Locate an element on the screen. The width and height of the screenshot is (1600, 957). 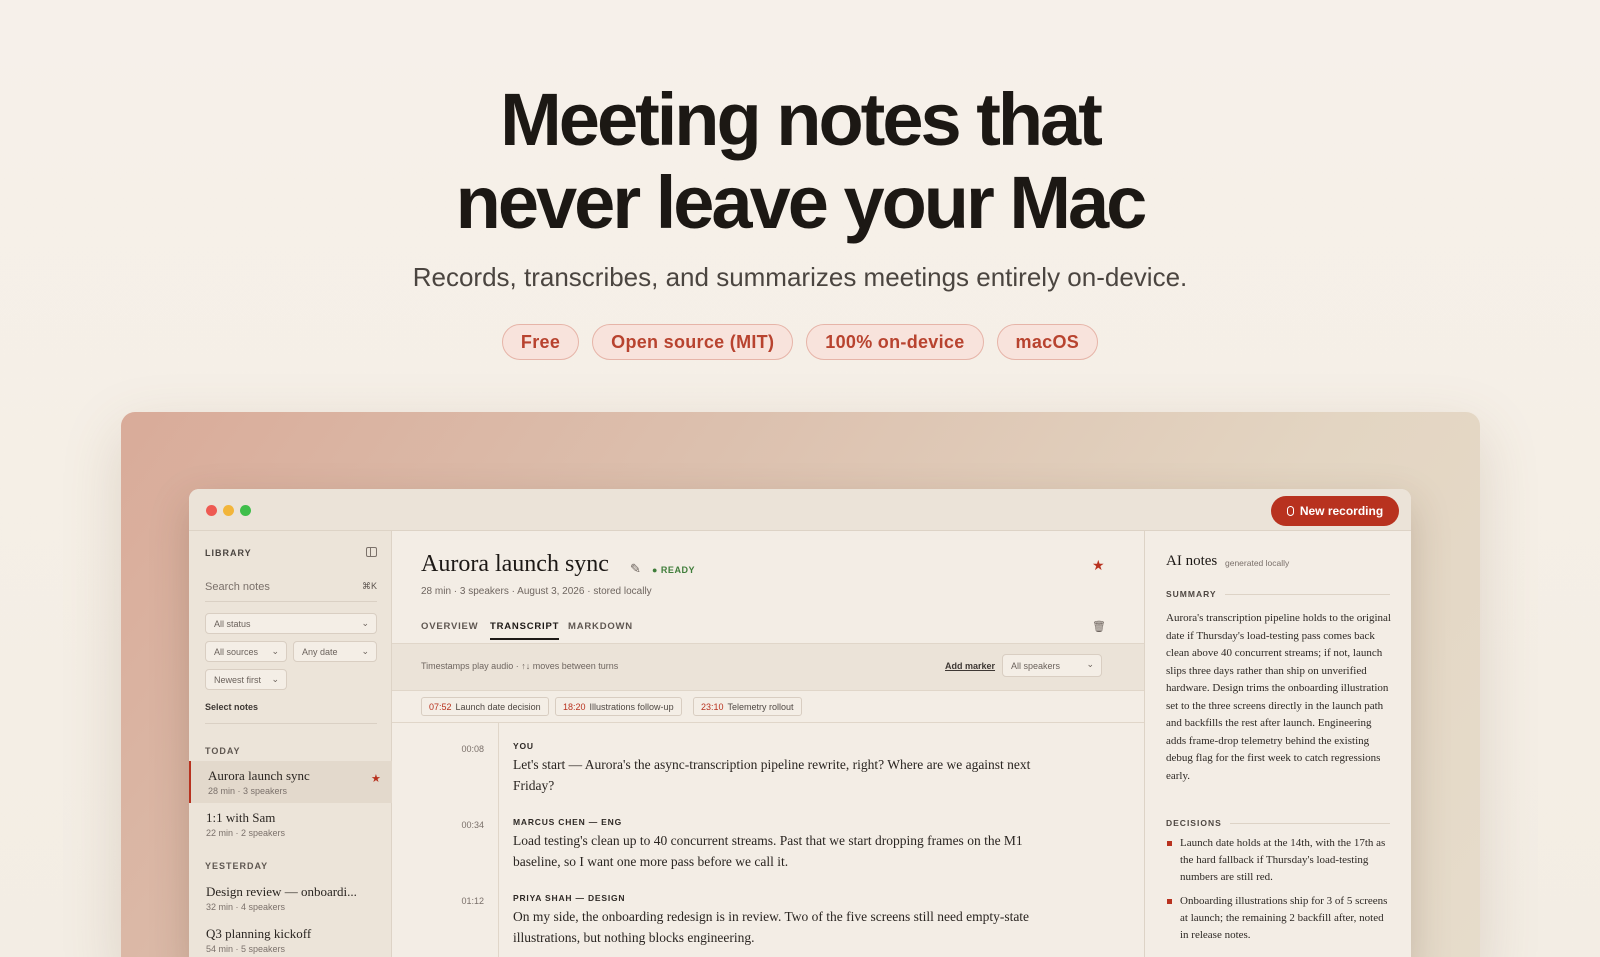
decisions-heading: DECISIONS is located at coordinates (1278, 823).